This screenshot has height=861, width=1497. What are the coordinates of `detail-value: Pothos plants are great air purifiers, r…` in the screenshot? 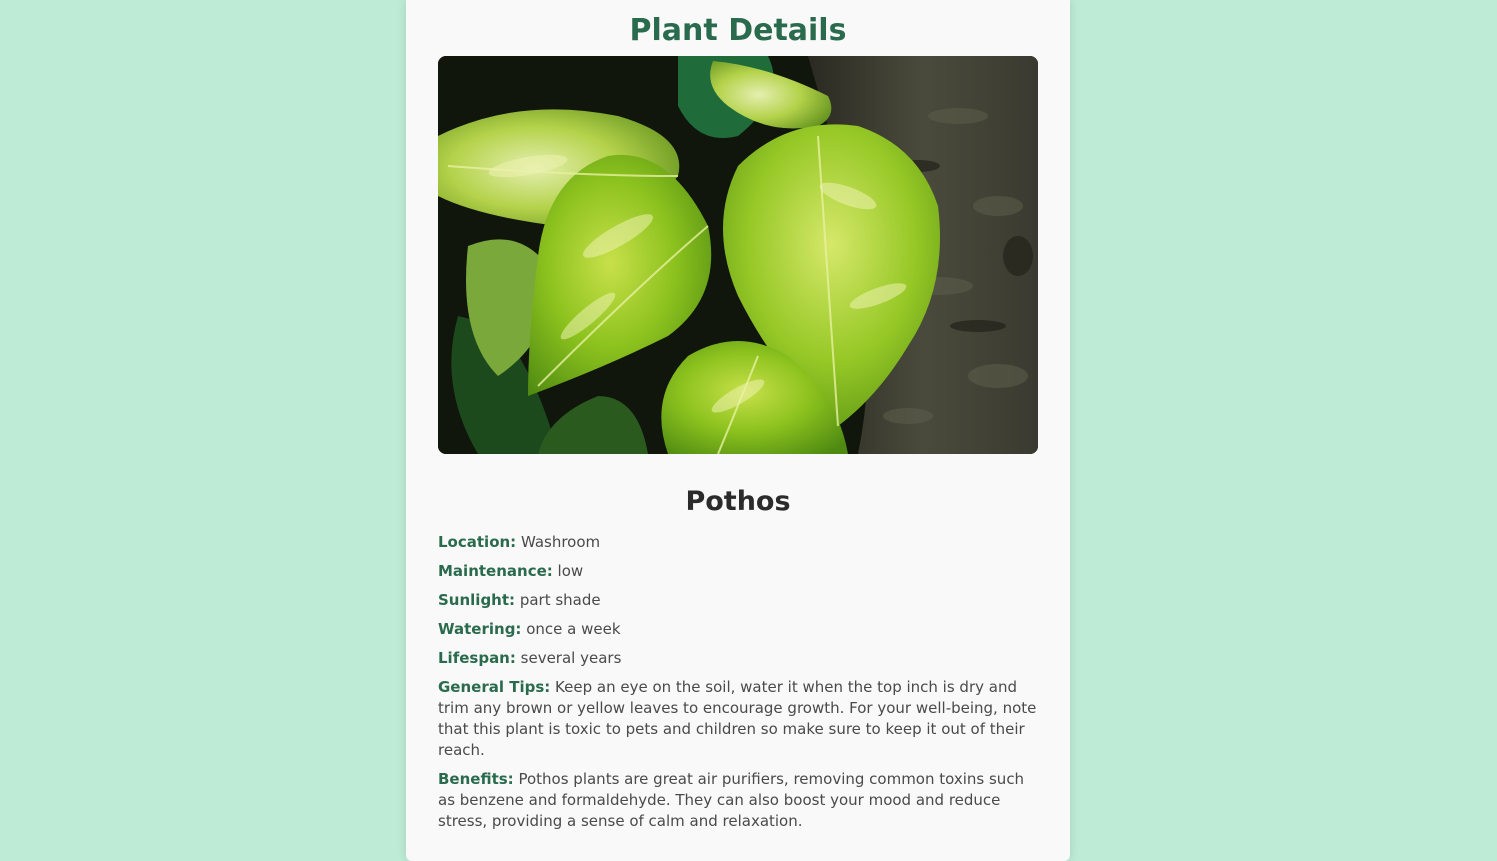 It's located at (731, 800).